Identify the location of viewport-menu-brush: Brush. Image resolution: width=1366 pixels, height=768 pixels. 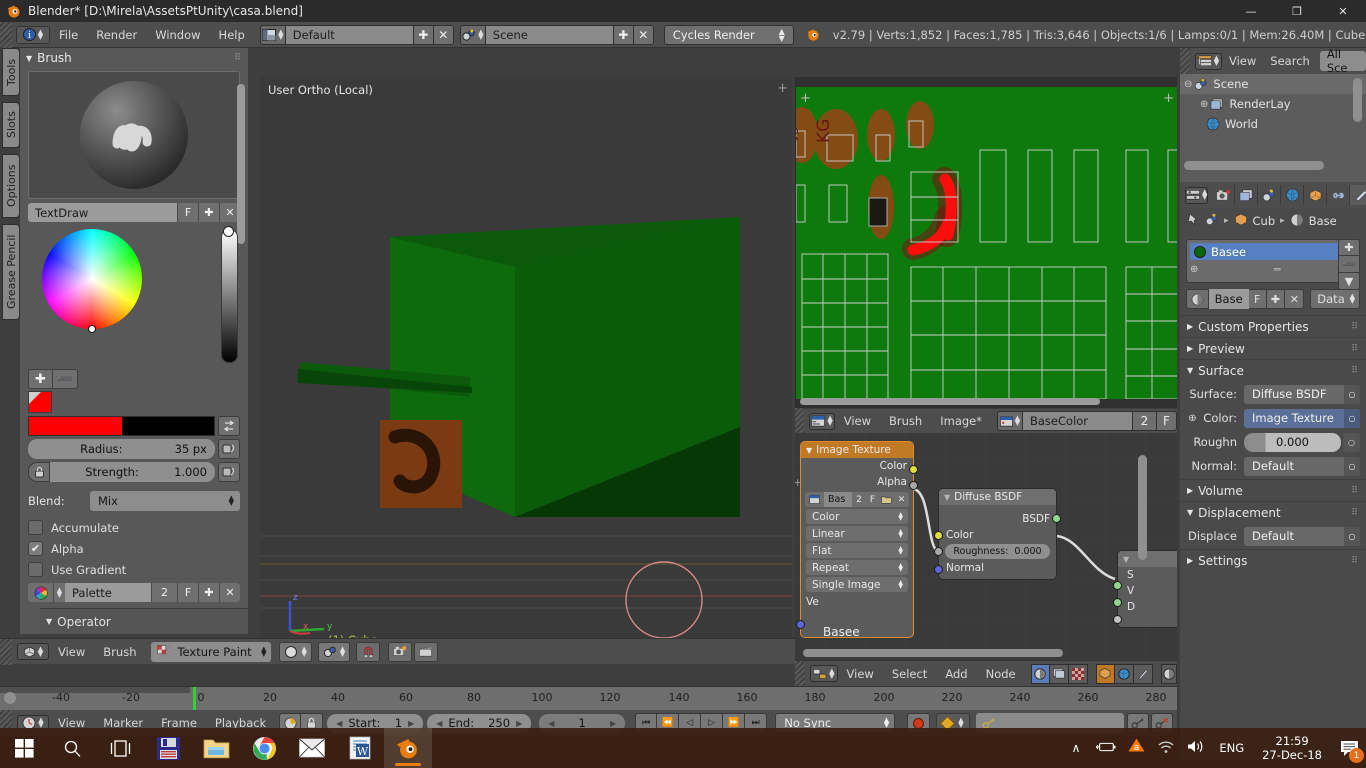
(119, 652).